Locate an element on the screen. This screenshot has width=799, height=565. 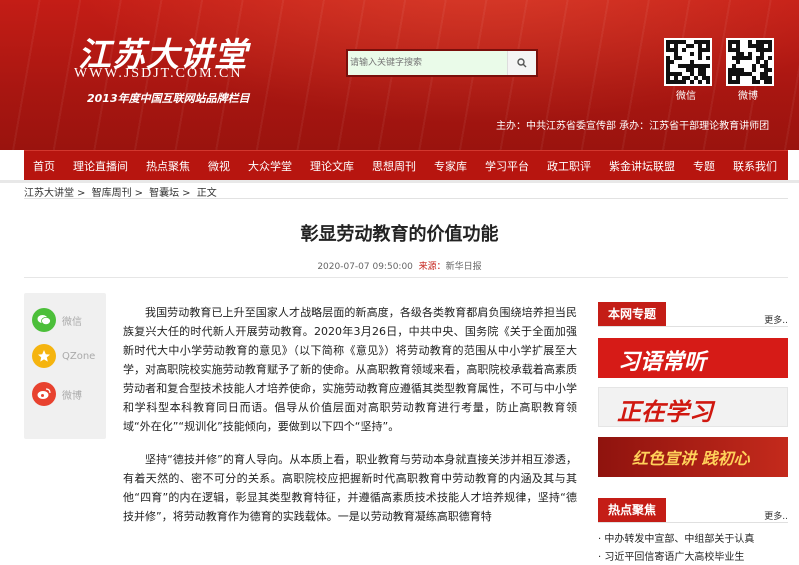
weibo-icon is located at coordinates (44, 394).